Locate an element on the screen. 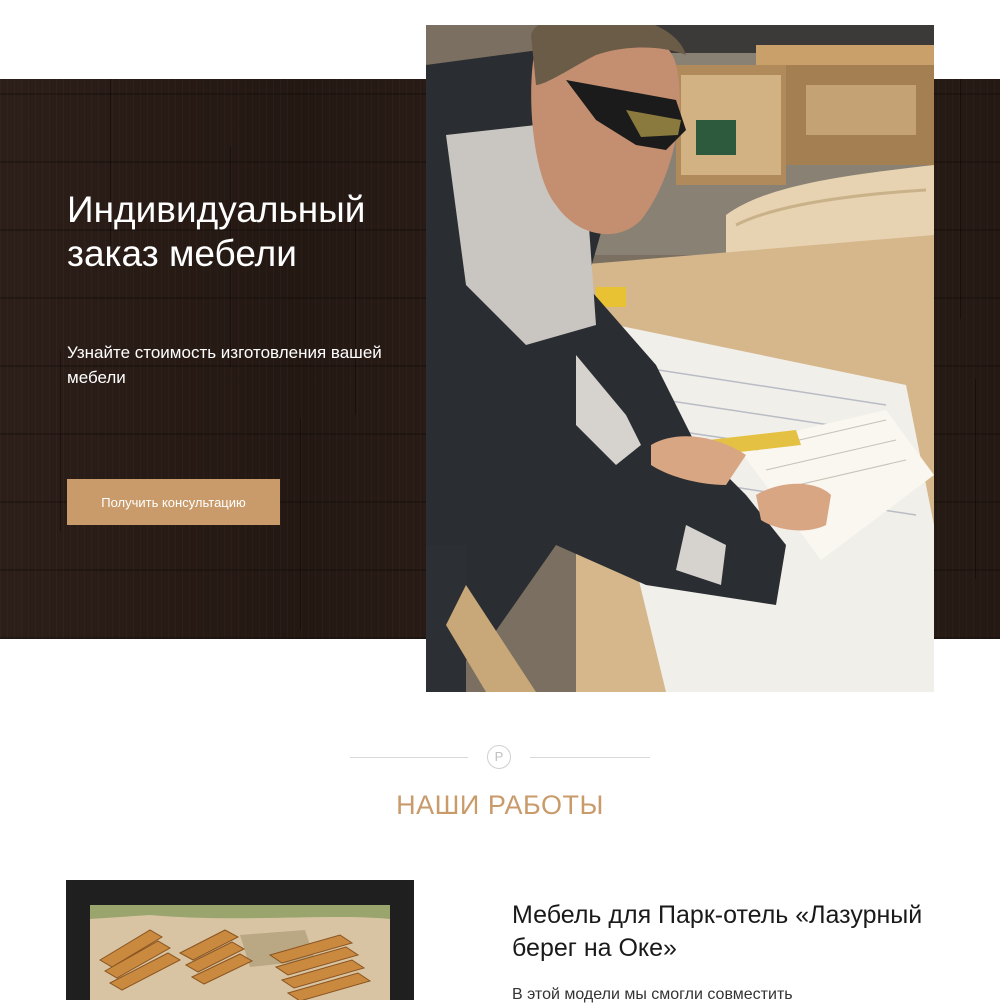 The image size is (1000, 1006). work-description: В этой модели мы смогли совместить is located at coordinates (652, 994).